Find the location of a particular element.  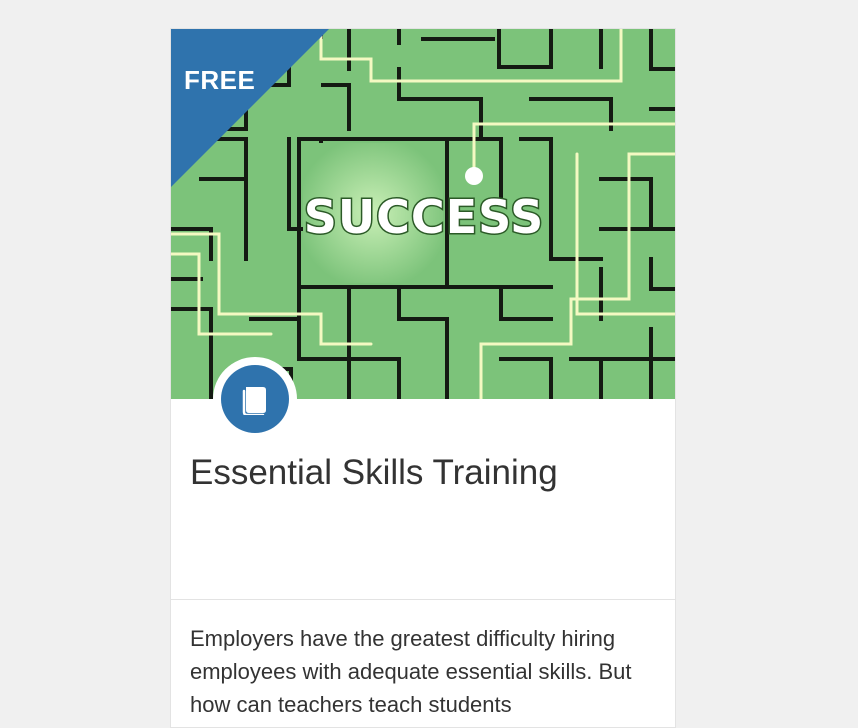

course-type-badge is located at coordinates (255, 399).